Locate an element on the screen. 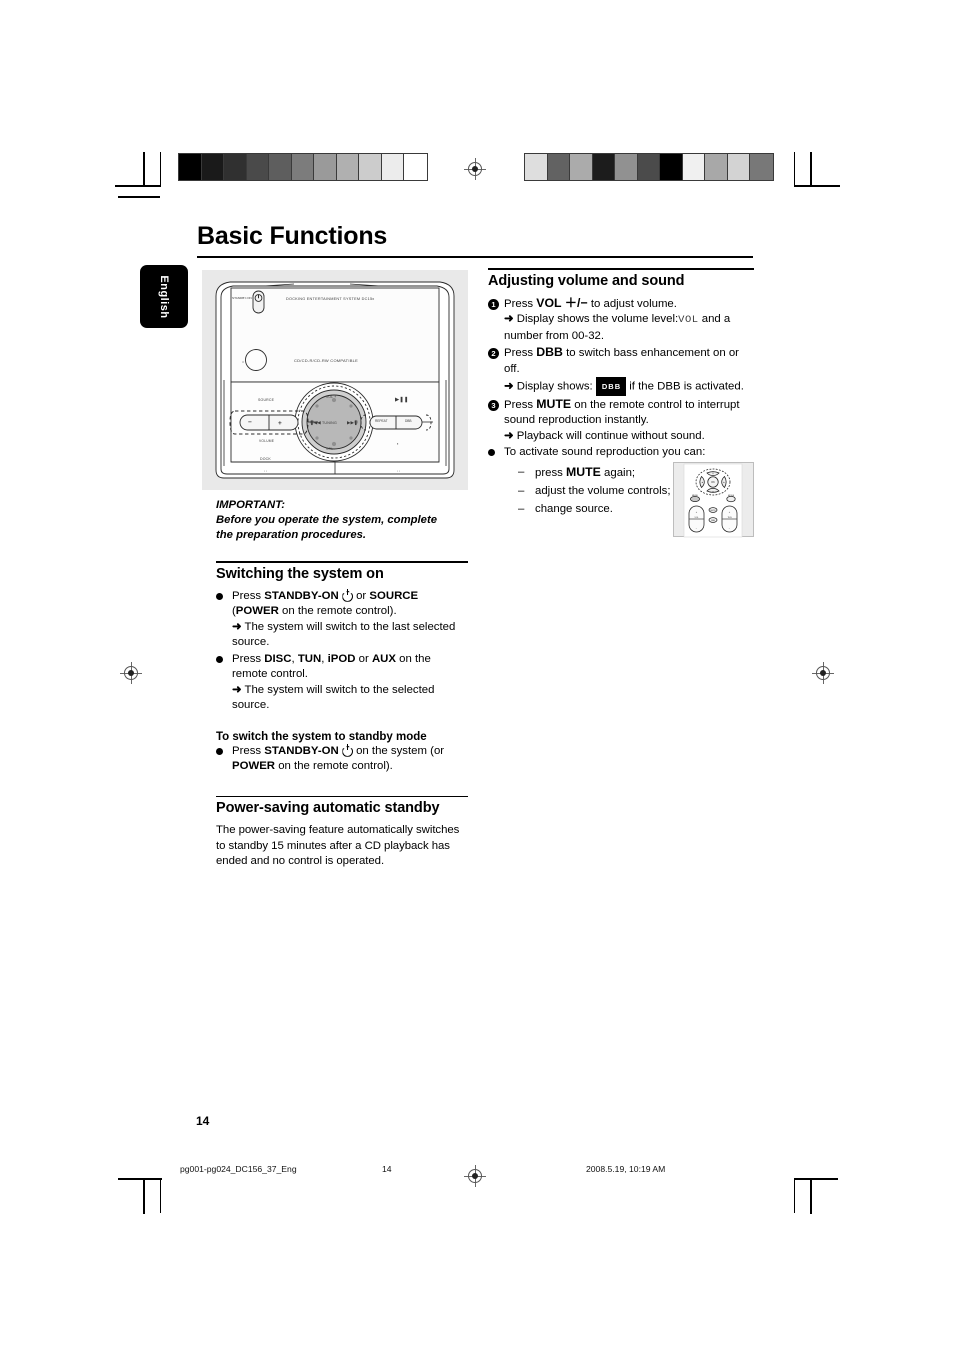 This screenshot has width=954, height=1351. dbb-display-badge: DBB is located at coordinates (611, 386).